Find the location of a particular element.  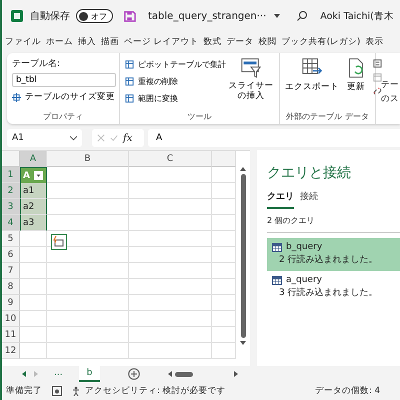

ribbon-button-label: テー is located at coordinates (390, 85).